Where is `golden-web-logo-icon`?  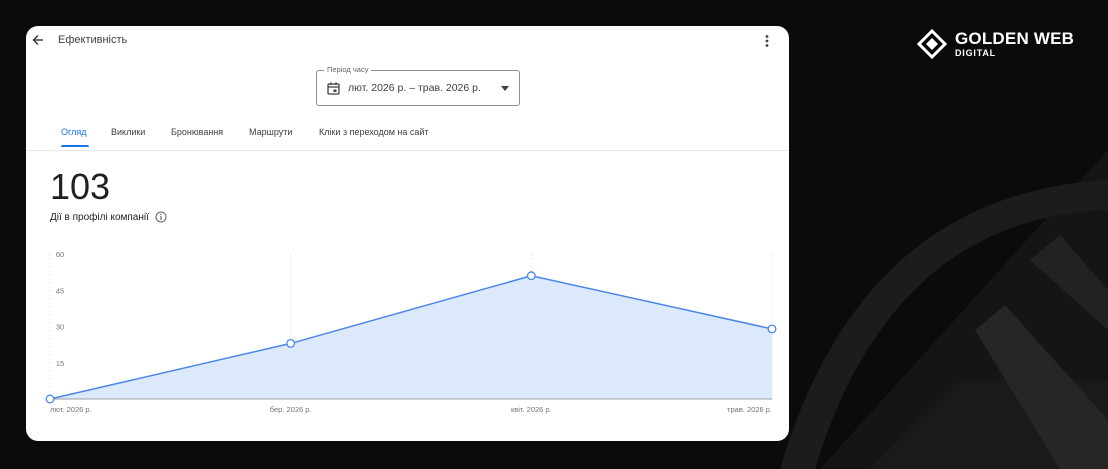 golden-web-logo-icon is located at coordinates (932, 44).